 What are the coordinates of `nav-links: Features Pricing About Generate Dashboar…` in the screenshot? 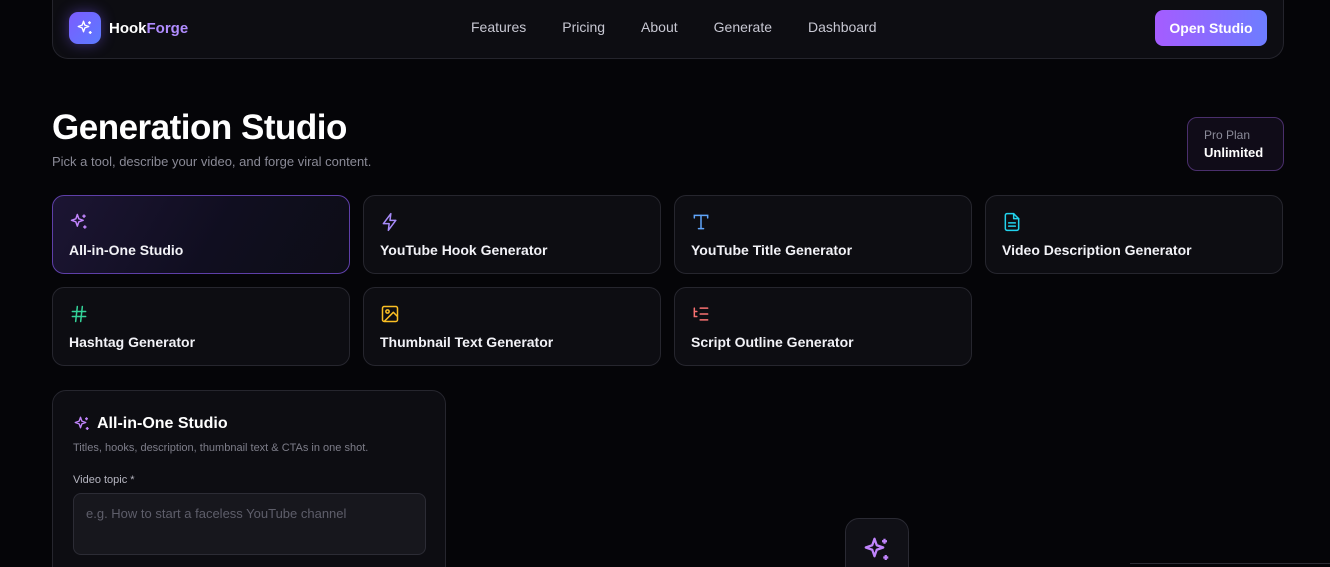 It's located at (692, 27).